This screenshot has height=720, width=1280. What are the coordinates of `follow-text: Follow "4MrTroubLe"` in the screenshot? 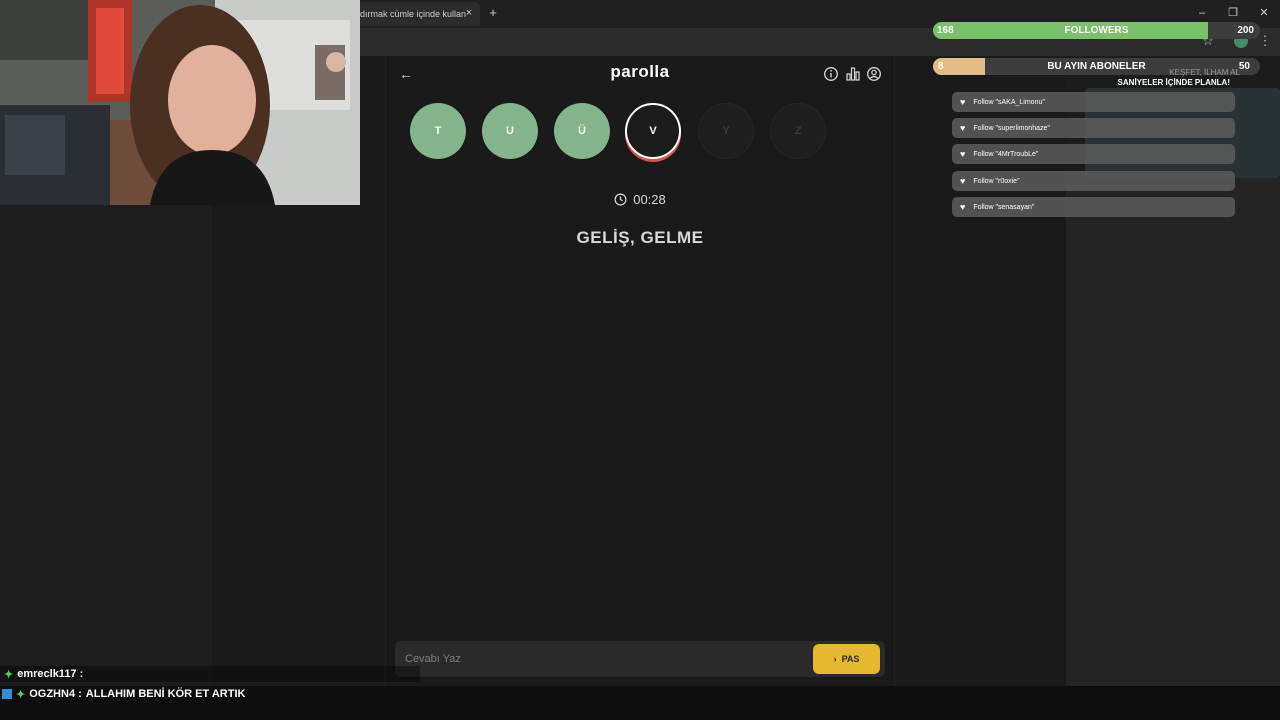 It's located at (1006, 154).